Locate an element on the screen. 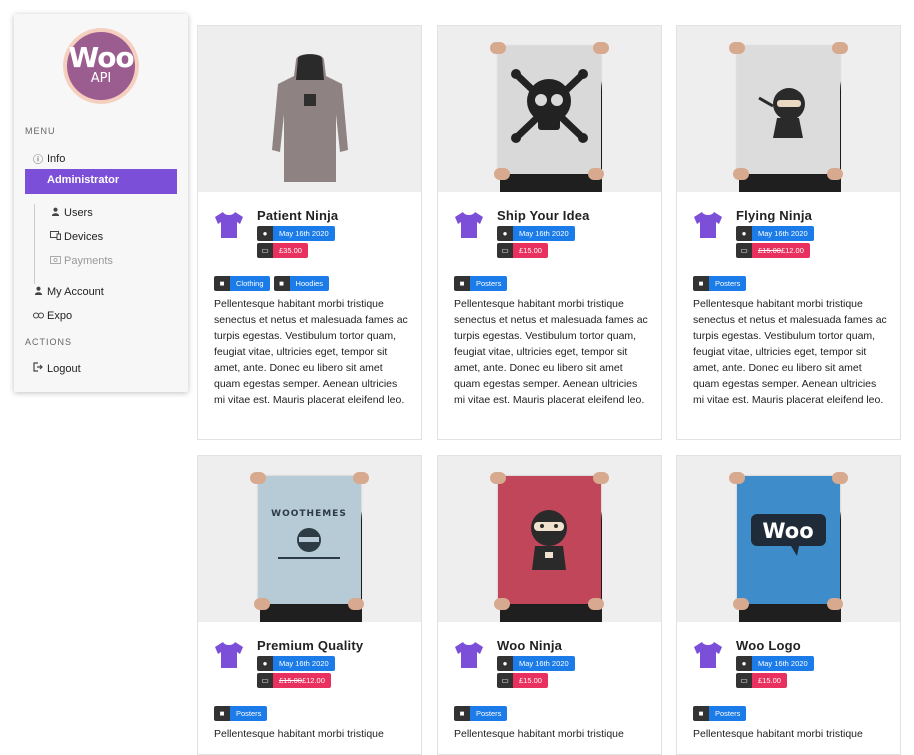 The width and height of the screenshot is (914, 755). sidebar-item-expo: Expo is located at coordinates (52, 316).